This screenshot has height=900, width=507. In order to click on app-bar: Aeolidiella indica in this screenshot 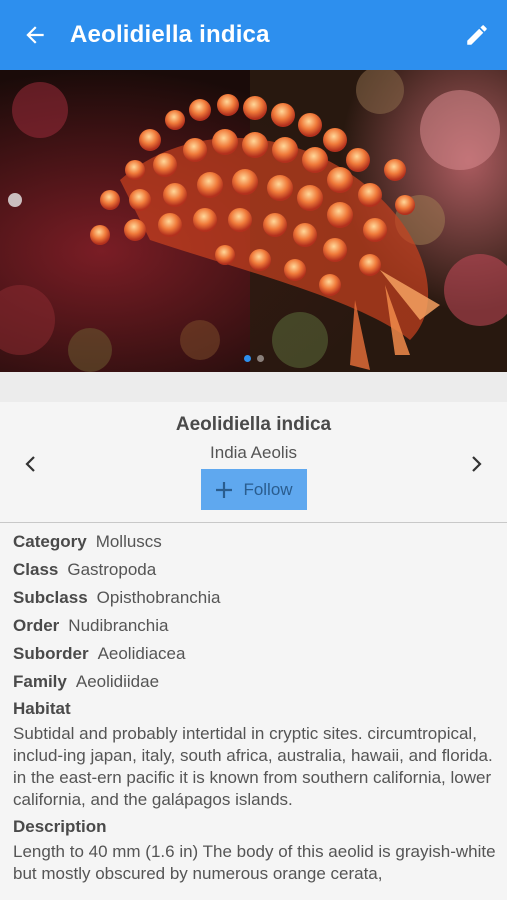, I will do `click(253, 35)`.